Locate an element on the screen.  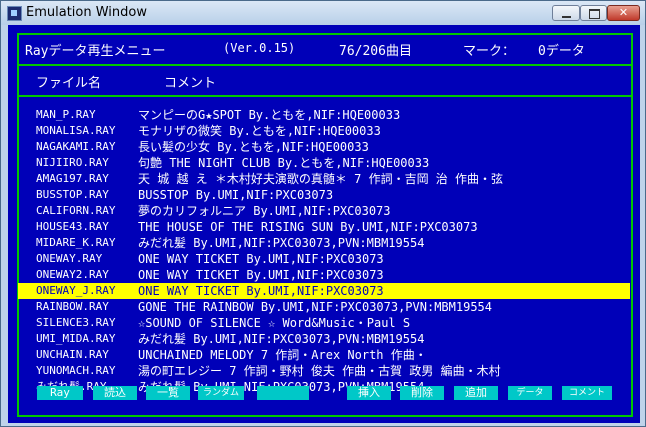
file-name: RAINBOW.RAY is located at coordinates (72, 306).